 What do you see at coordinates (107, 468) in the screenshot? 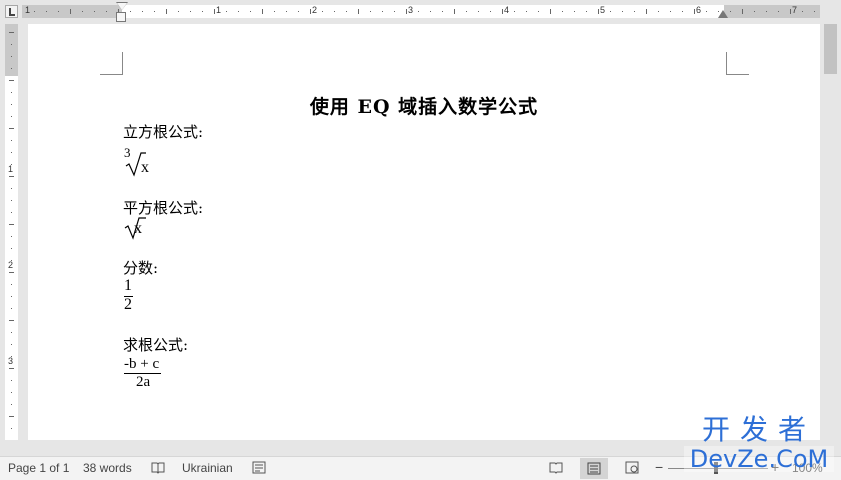
I see `word-count: 38 words` at bounding box center [107, 468].